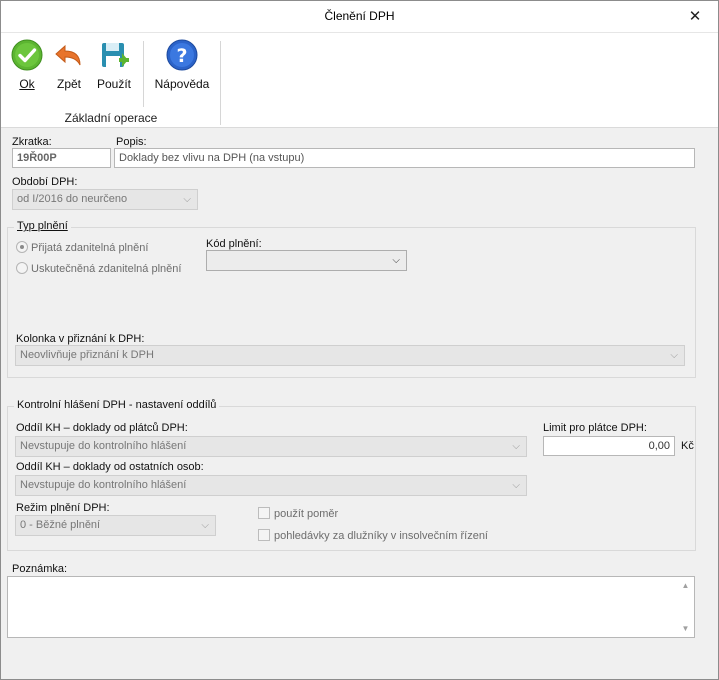  What do you see at coordinates (351, 607) in the screenshot?
I see `poznamka-textarea: ▲ ▼` at bounding box center [351, 607].